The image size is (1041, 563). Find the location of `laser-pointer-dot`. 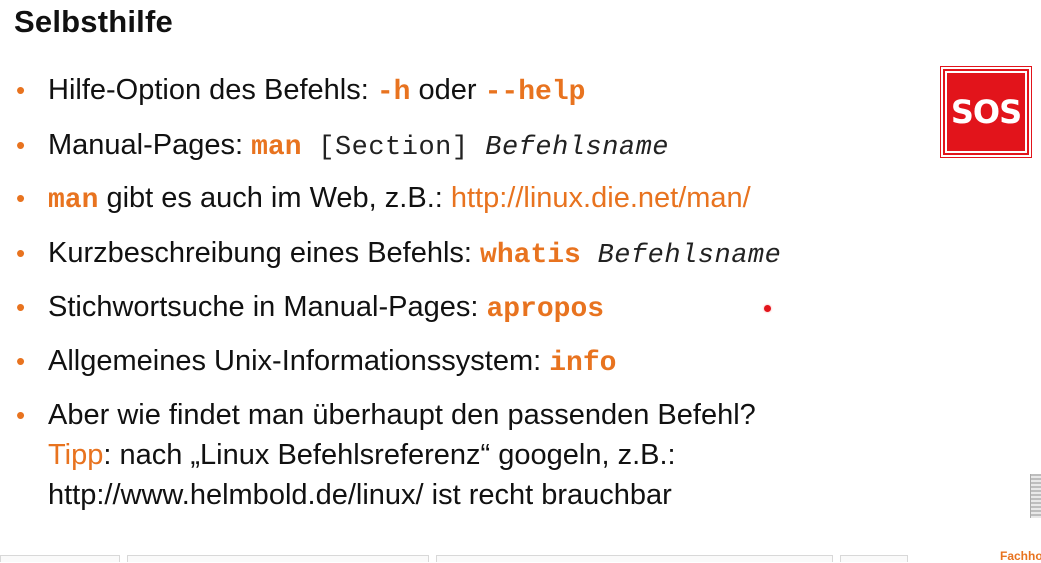

laser-pointer-dot is located at coordinates (767, 308).